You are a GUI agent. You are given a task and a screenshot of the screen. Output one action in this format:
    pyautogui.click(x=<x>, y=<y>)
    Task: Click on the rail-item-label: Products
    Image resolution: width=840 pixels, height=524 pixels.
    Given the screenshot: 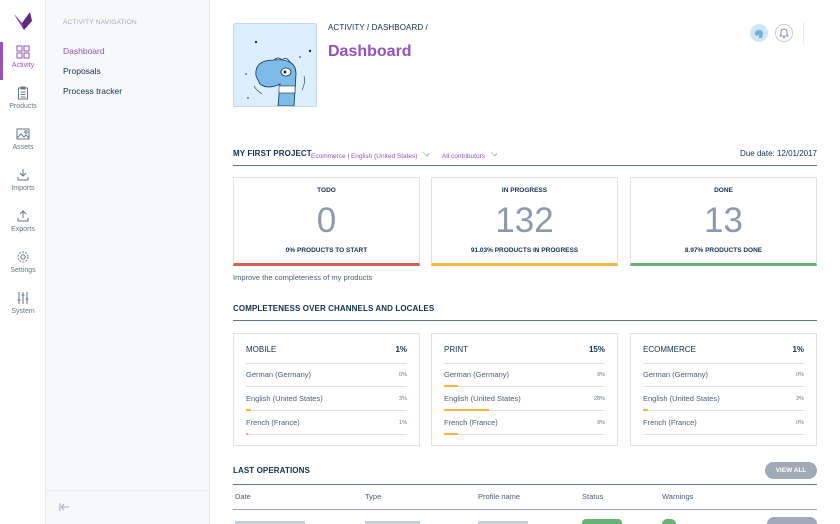 What is the action you would take?
    pyautogui.click(x=23, y=106)
    